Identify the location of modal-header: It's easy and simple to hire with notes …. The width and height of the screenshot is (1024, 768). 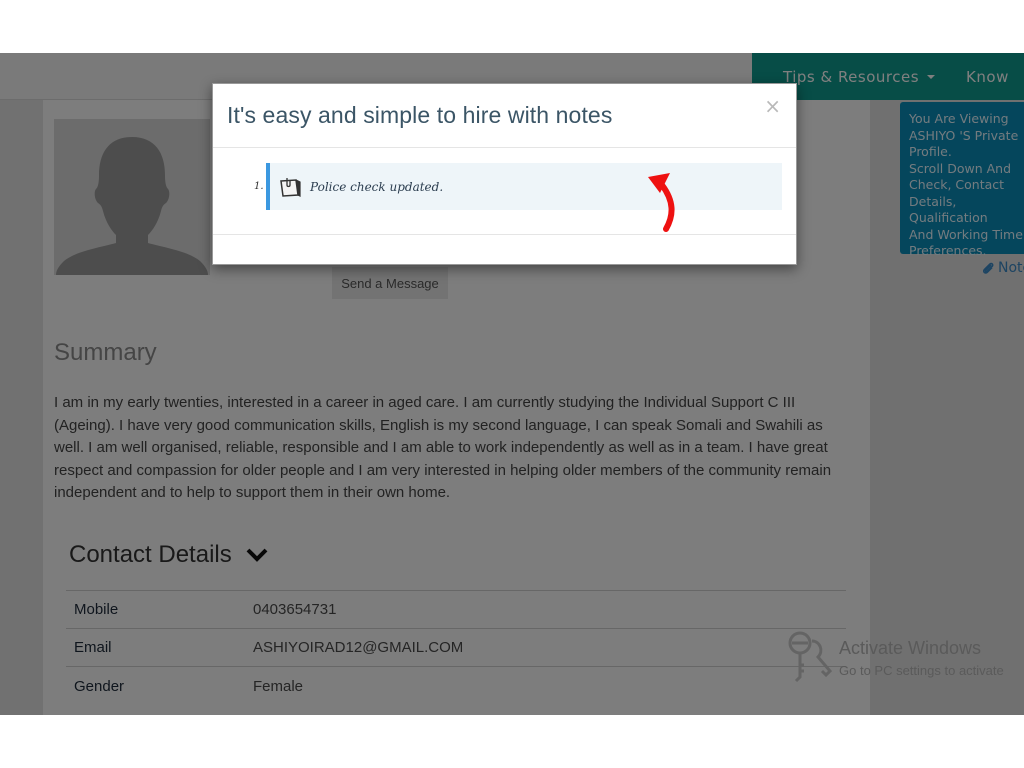
(504, 116).